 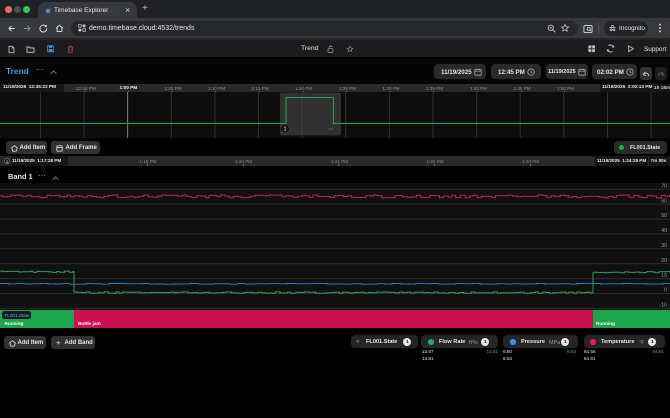 I want to click on svg-text: 20, so click(x=664, y=261).